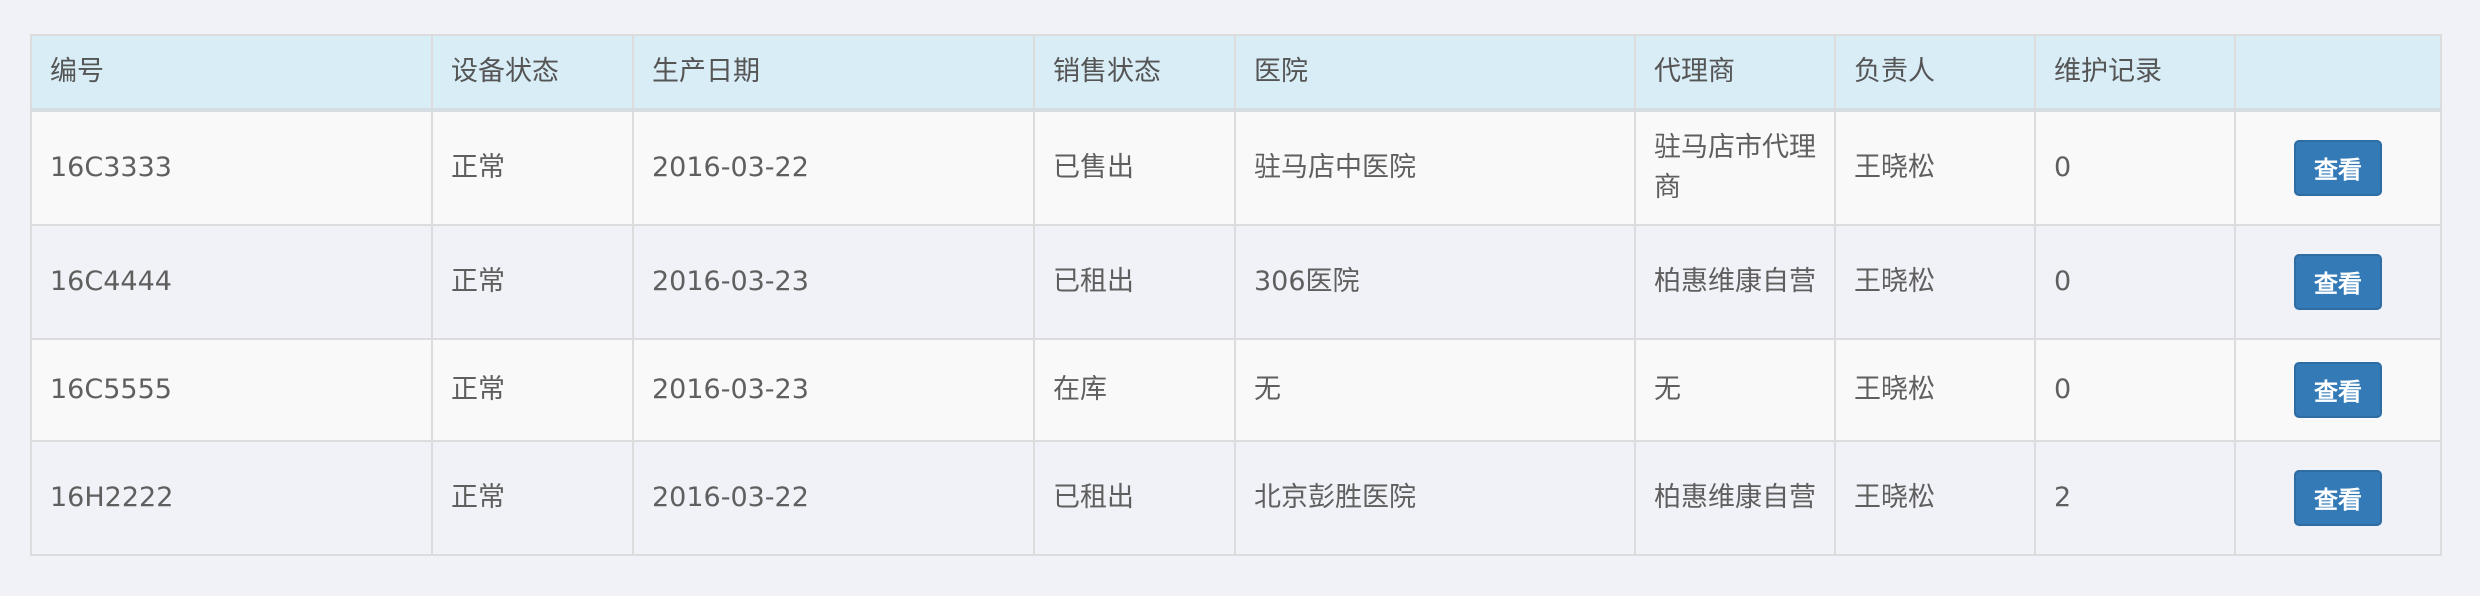  Describe the element at coordinates (532, 73) in the screenshot. I see `header-device-status: 设备状态` at that location.